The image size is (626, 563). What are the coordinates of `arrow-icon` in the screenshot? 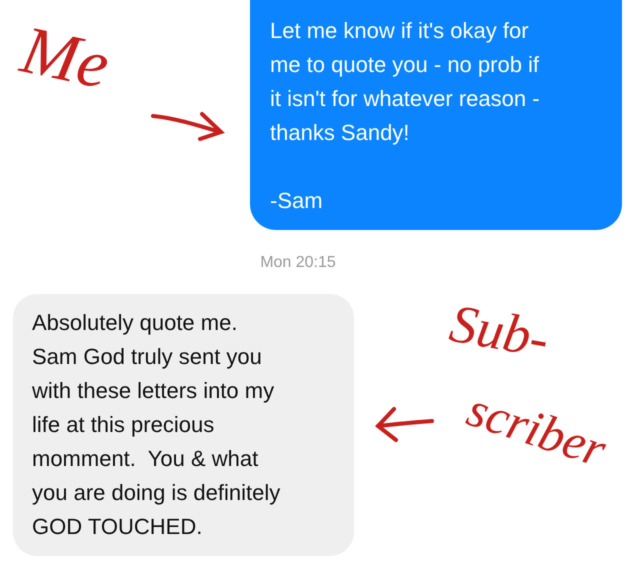 It's located at (404, 424).